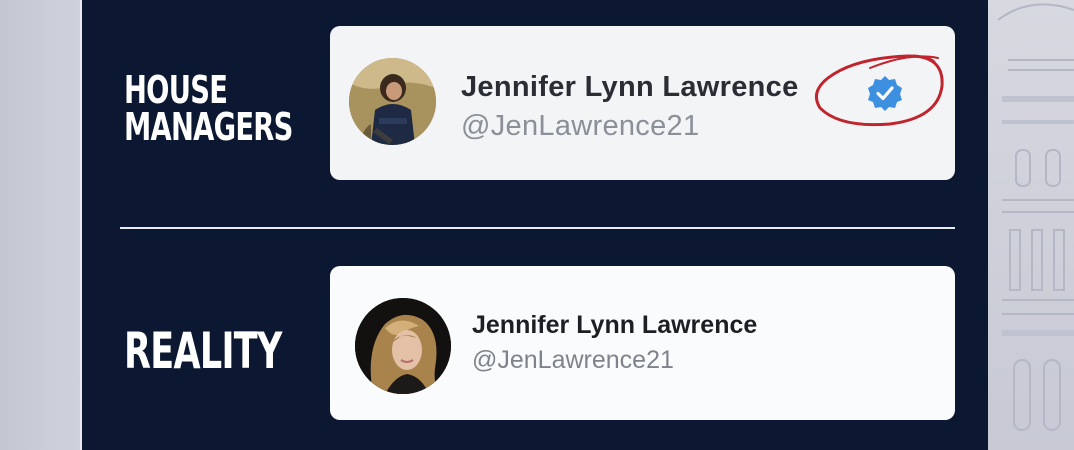 This screenshot has width=1074, height=450. What do you see at coordinates (879, 90) in the screenshot?
I see `red-circle-annotation` at bounding box center [879, 90].